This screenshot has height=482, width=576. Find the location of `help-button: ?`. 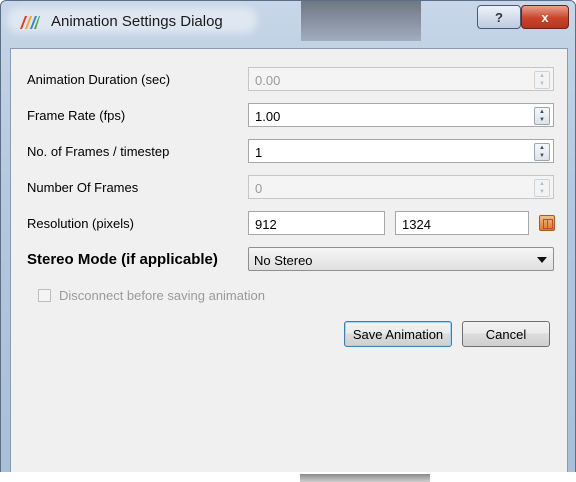

help-button: ? is located at coordinates (499, 17).